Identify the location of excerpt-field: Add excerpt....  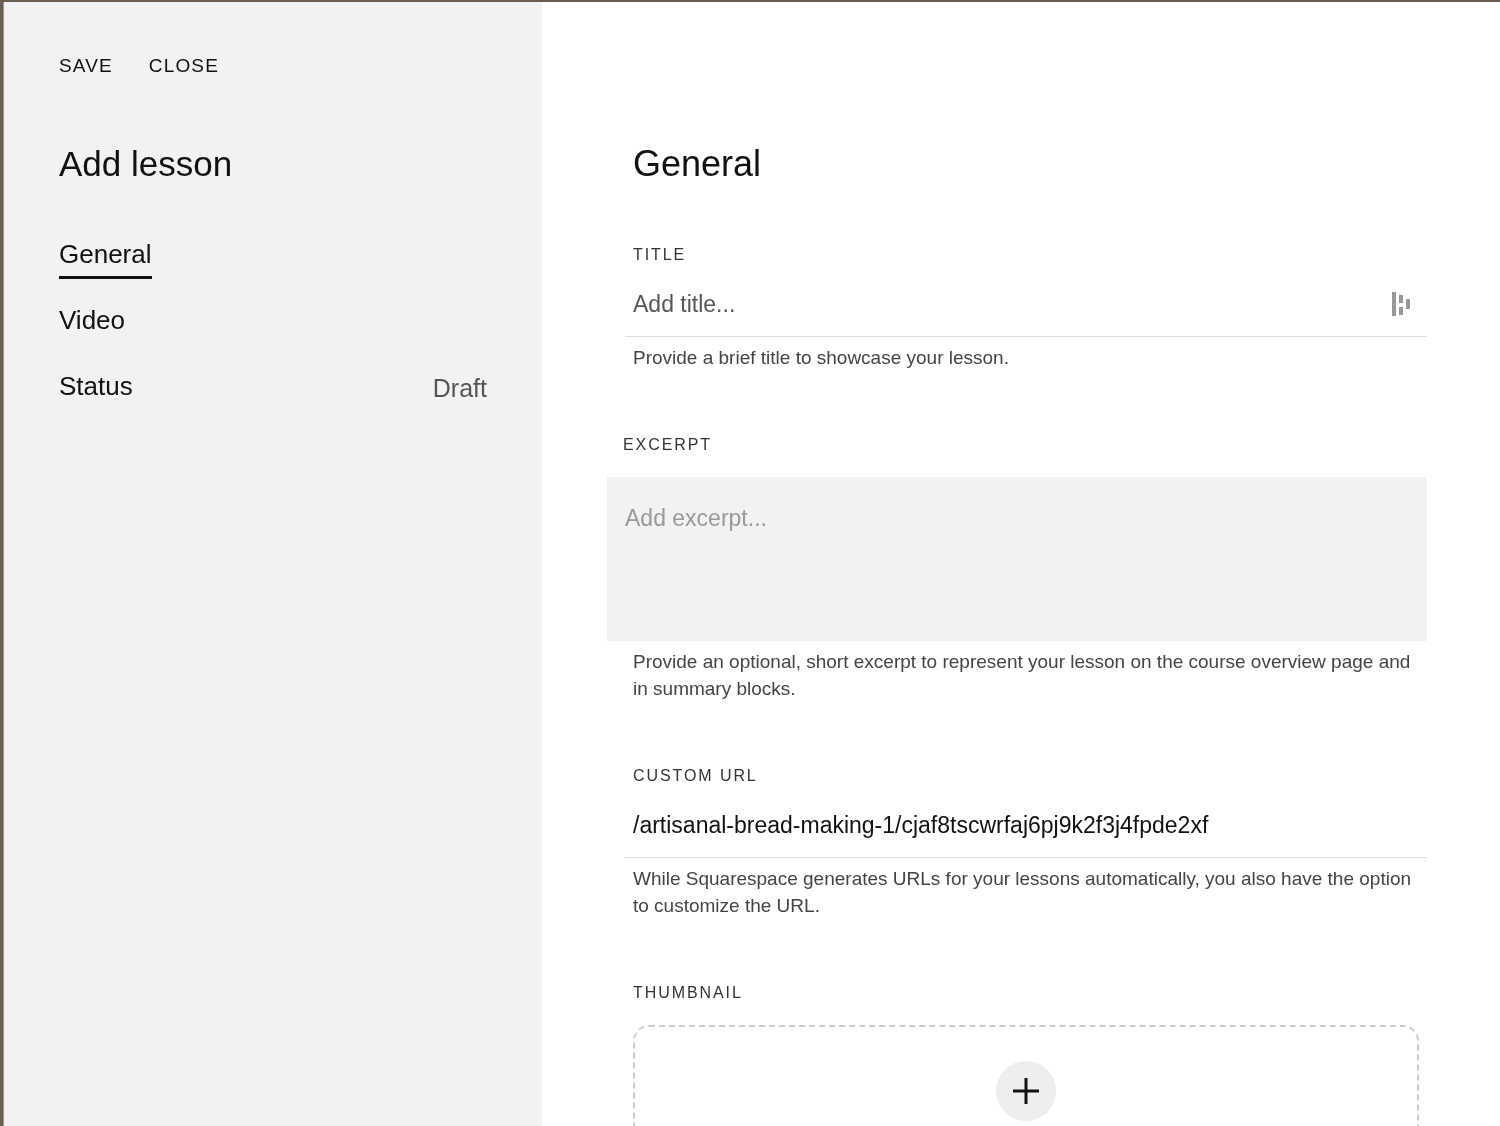
(1017, 559).